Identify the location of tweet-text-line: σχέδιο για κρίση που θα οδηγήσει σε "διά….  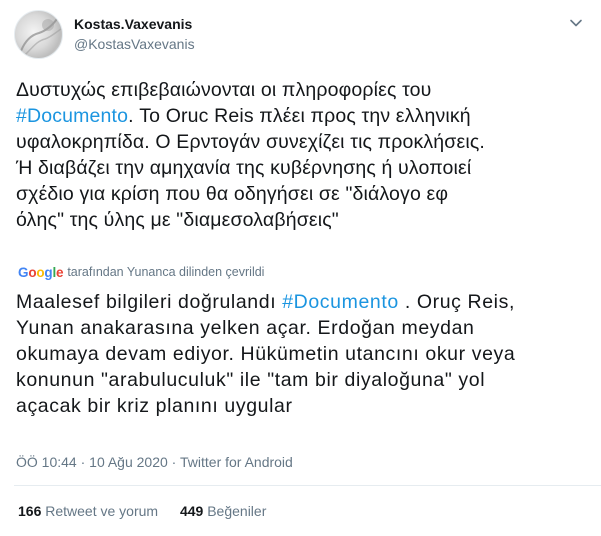
(232, 194).